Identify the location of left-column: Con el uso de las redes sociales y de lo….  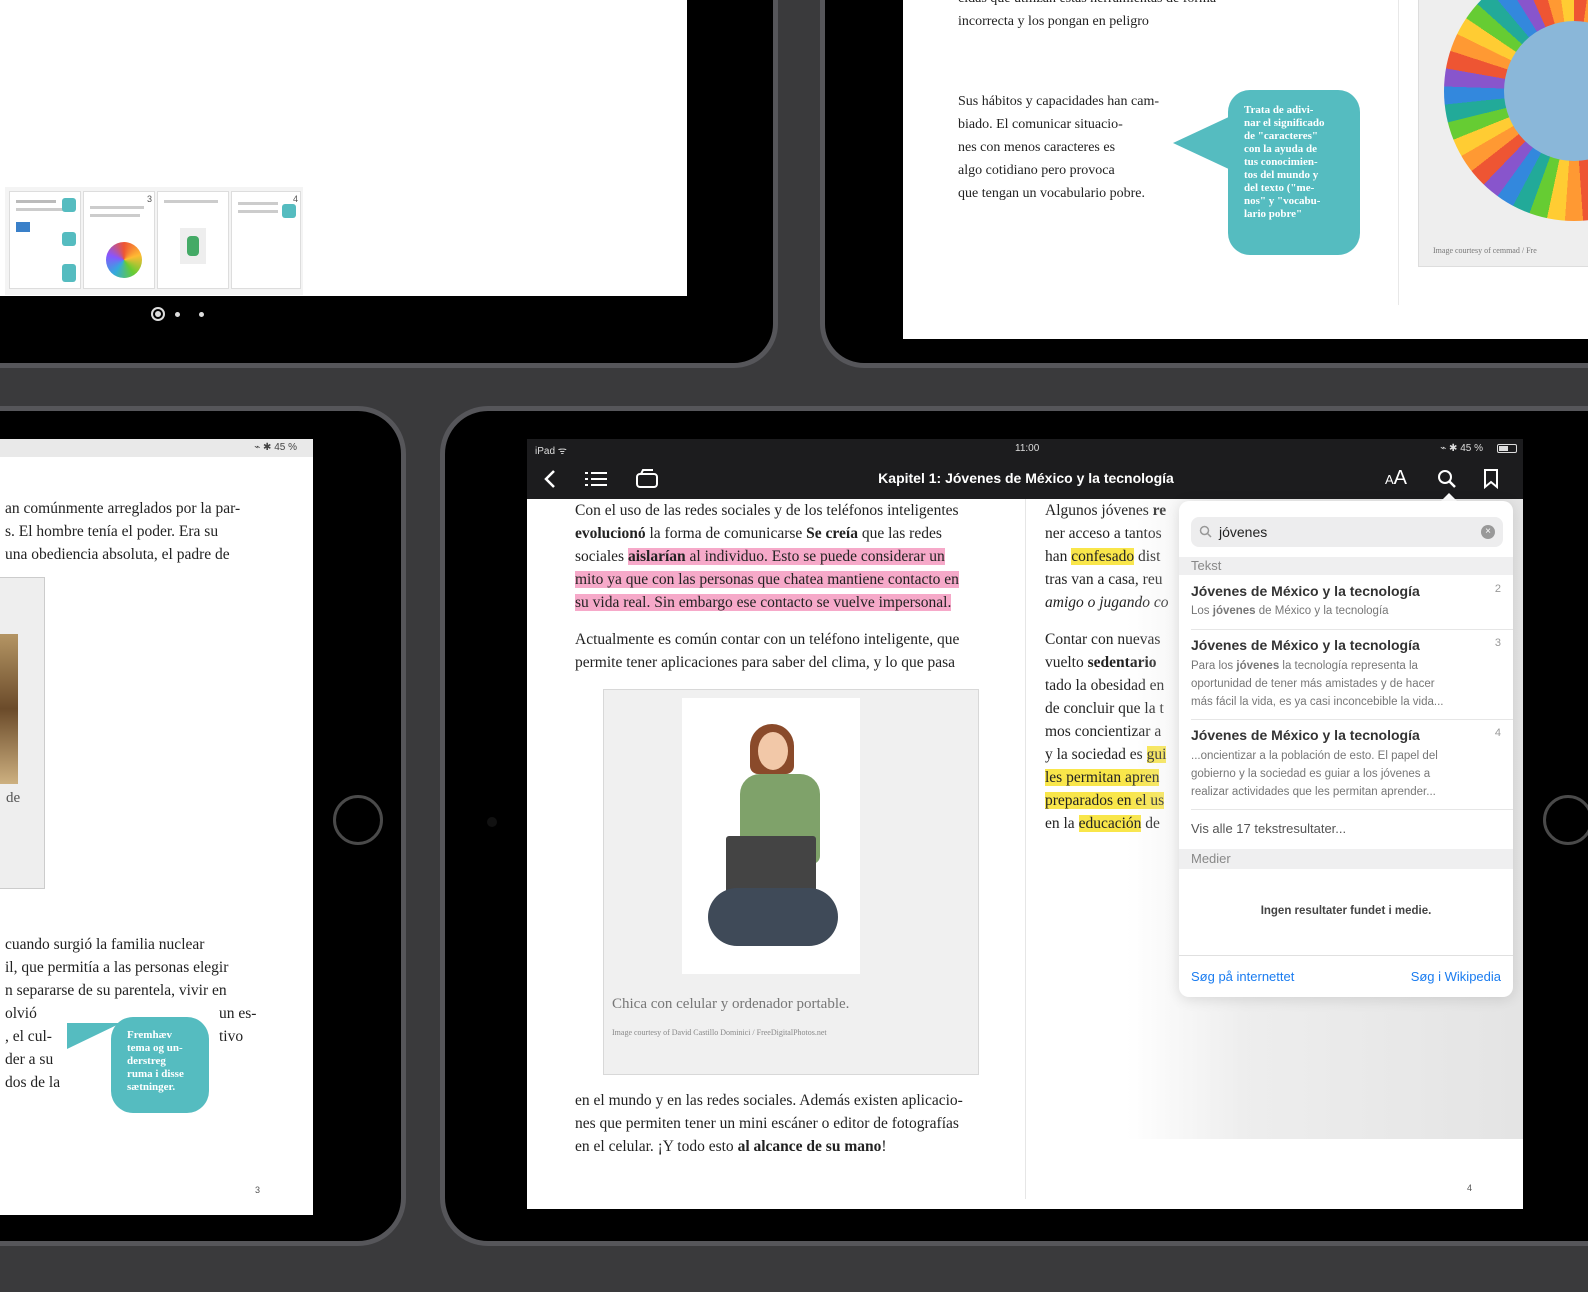
(767, 586).